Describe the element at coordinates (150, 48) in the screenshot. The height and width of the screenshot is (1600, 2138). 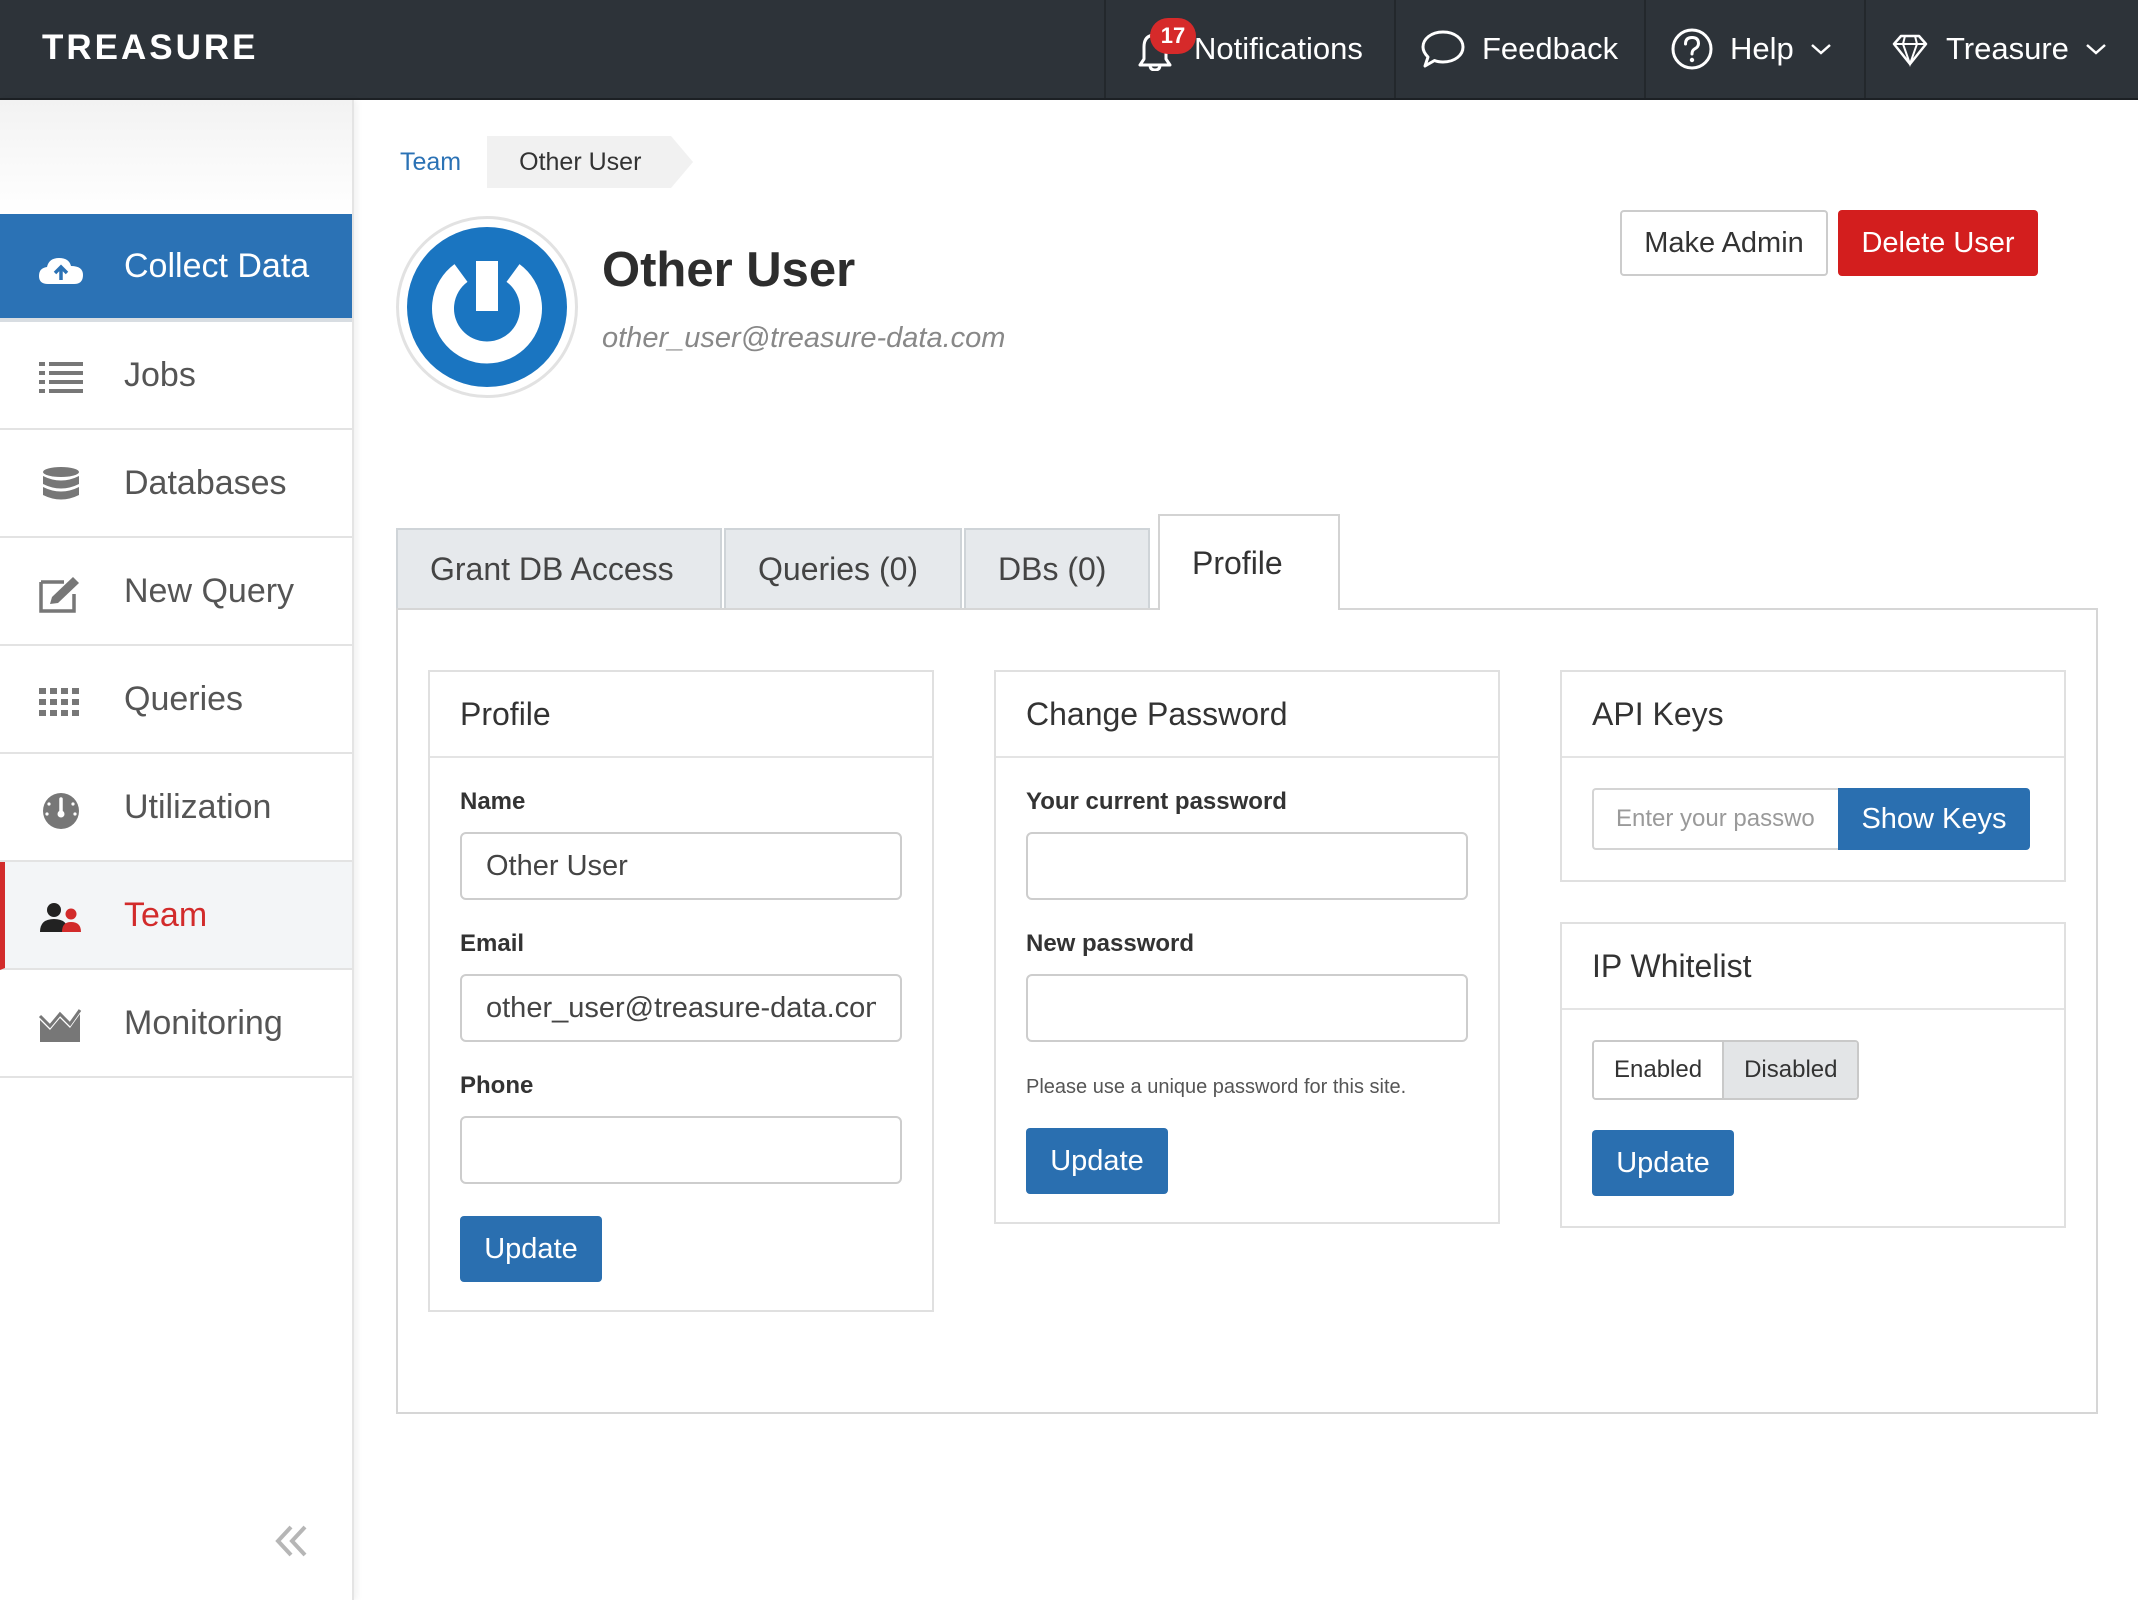
I see `app-logo: TREASURE` at that location.